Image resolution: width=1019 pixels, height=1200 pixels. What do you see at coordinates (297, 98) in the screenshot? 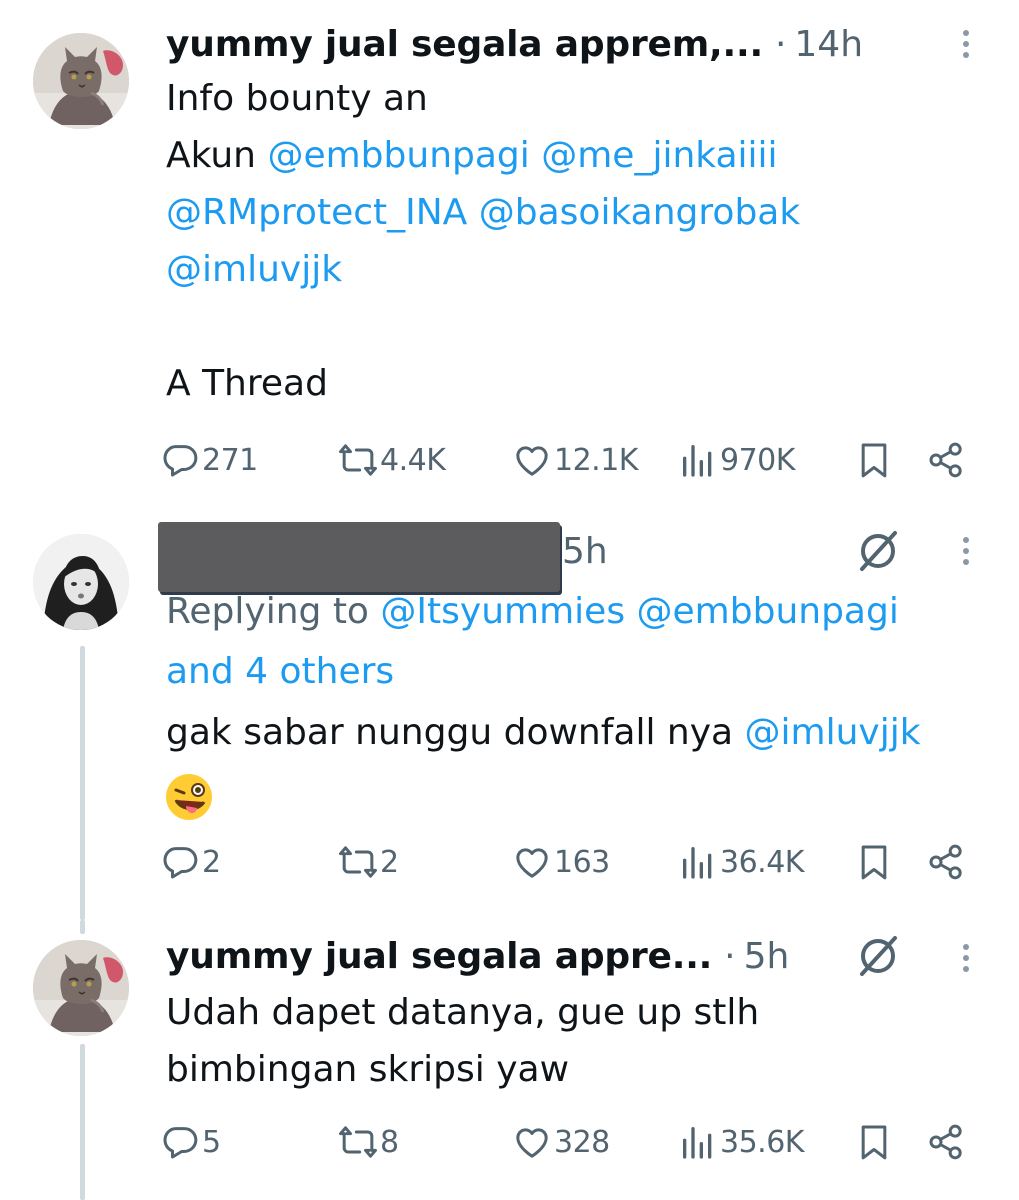
I see `text-line: Info bounty an` at bounding box center [297, 98].